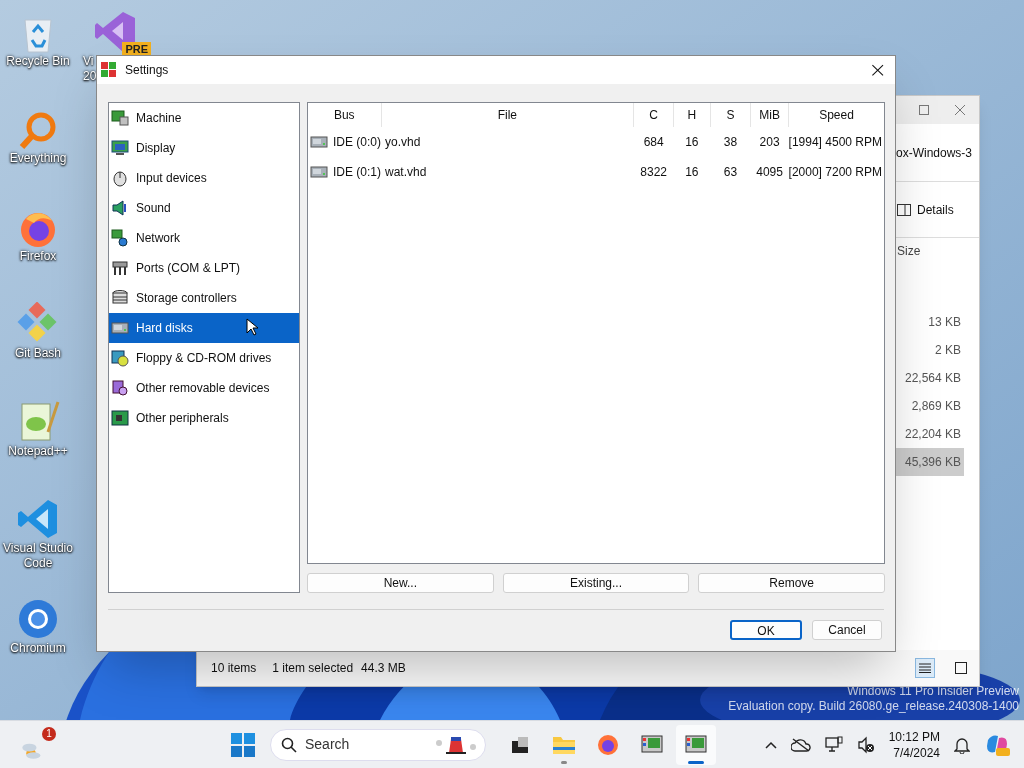 The width and height of the screenshot is (1024, 768). Describe the element at coordinates (507, 172) in the screenshot. I see `table-cell: wat.vhd` at that location.